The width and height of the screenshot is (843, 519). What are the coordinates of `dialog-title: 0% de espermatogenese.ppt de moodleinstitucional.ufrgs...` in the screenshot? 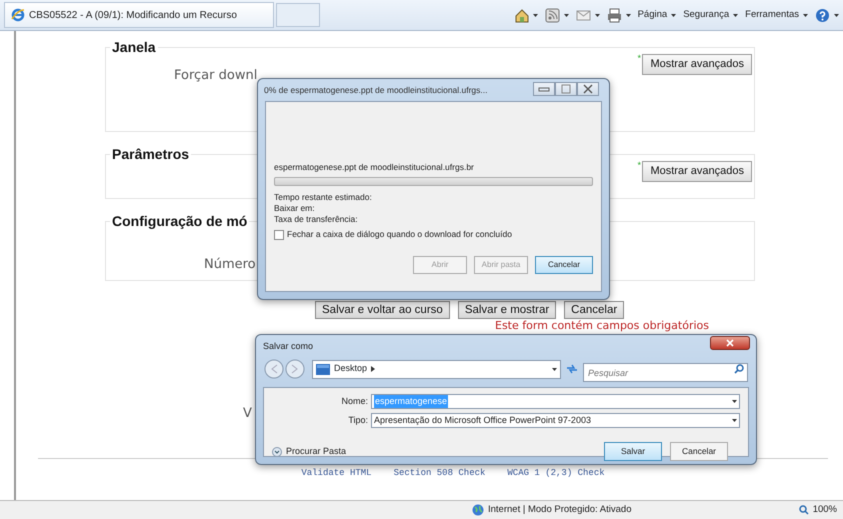 It's located at (375, 90).